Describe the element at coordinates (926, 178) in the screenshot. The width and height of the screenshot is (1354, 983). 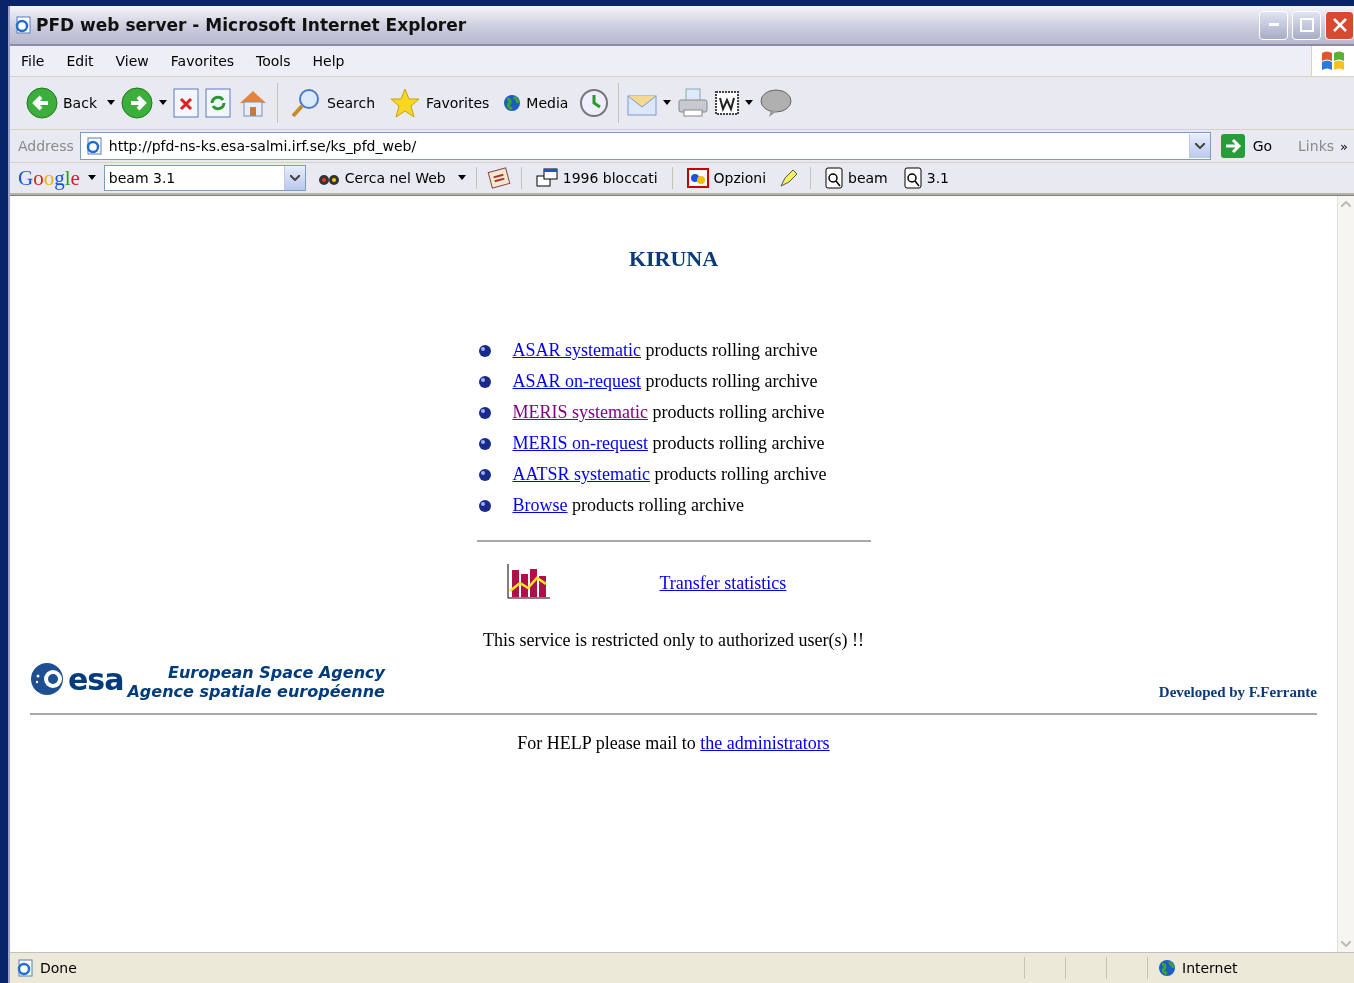
I see `search-term-button: 3.1` at that location.